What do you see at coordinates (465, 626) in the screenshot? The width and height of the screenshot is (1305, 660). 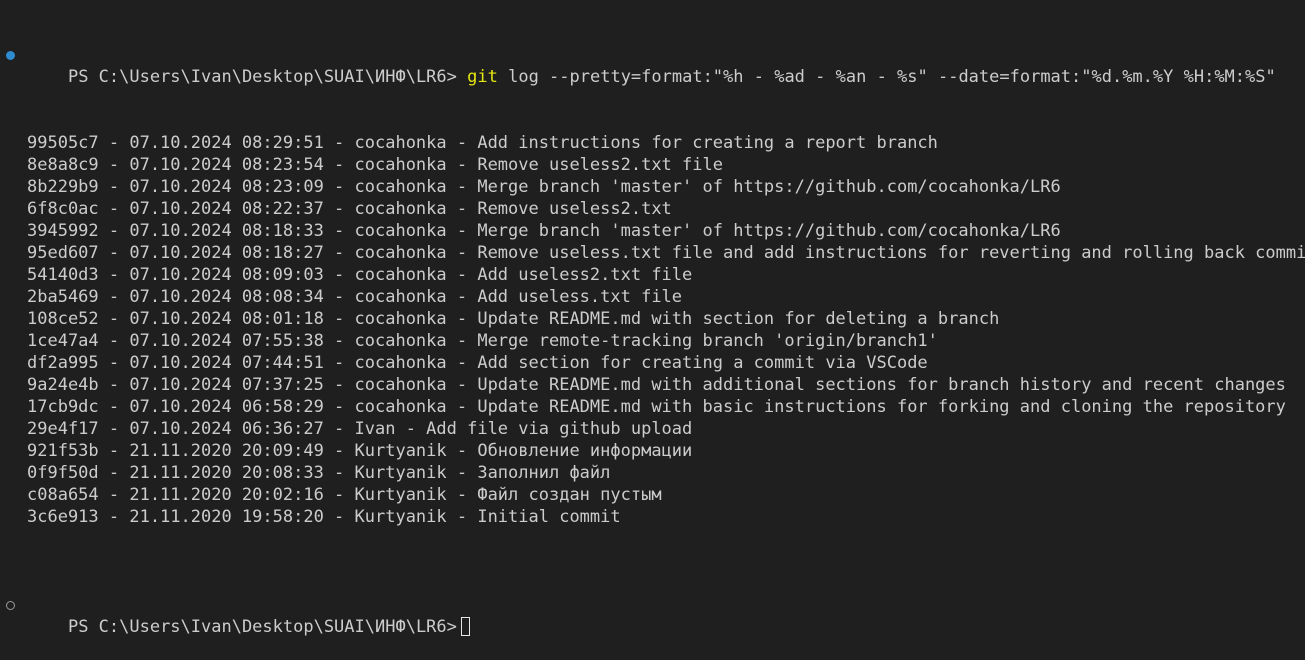 I see `cursor` at bounding box center [465, 626].